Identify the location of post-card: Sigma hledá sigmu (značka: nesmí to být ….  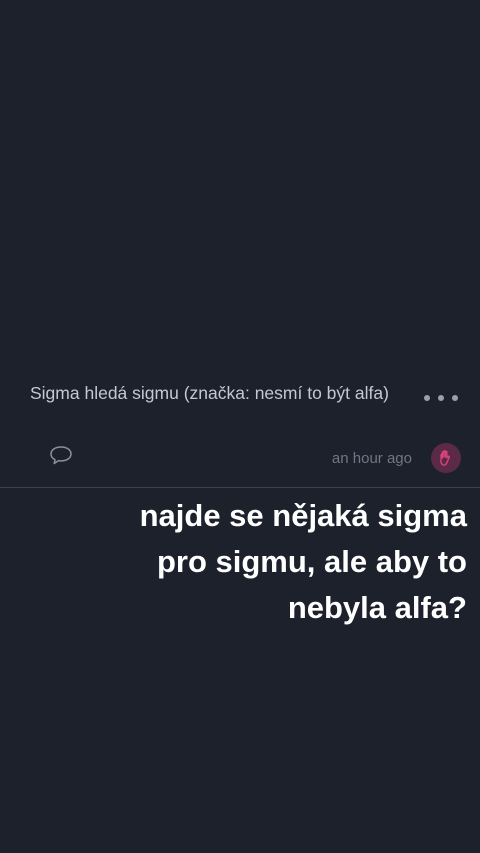
(240, 428).